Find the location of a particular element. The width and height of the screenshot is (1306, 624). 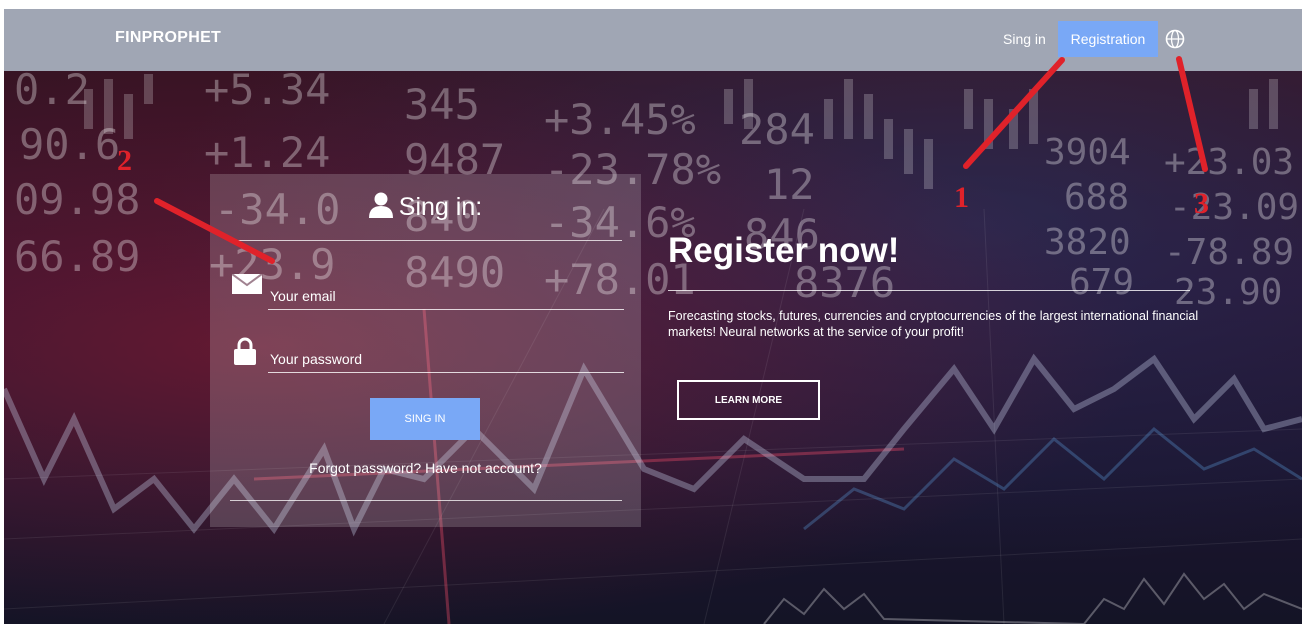

annotation-label-2: 2 is located at coordinates (124, 160).